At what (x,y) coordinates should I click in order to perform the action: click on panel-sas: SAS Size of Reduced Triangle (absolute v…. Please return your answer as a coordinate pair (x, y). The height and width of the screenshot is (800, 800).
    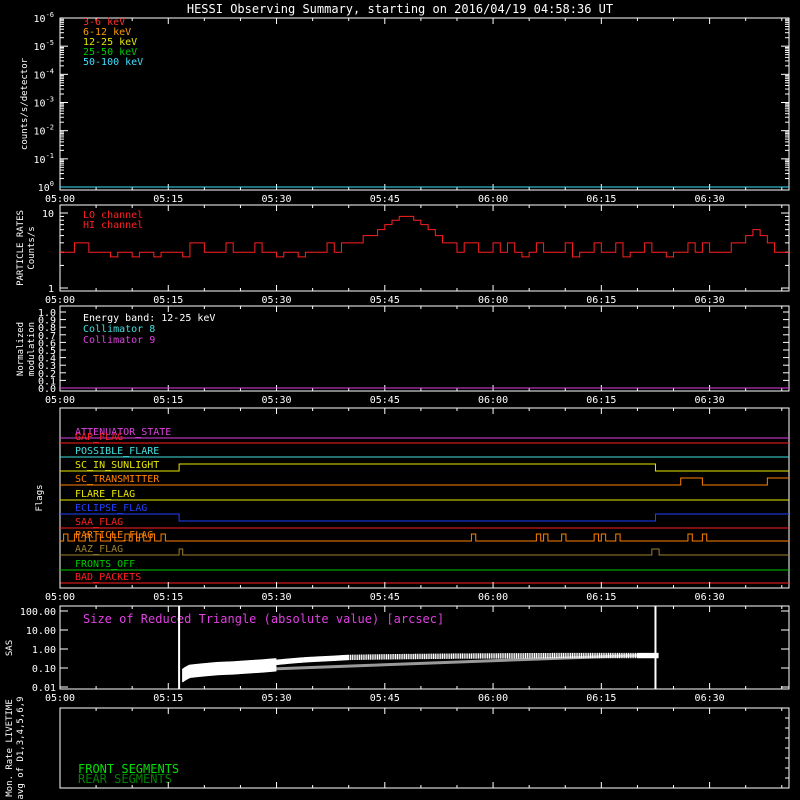
    Looking at the image, I should click on (397, 654).